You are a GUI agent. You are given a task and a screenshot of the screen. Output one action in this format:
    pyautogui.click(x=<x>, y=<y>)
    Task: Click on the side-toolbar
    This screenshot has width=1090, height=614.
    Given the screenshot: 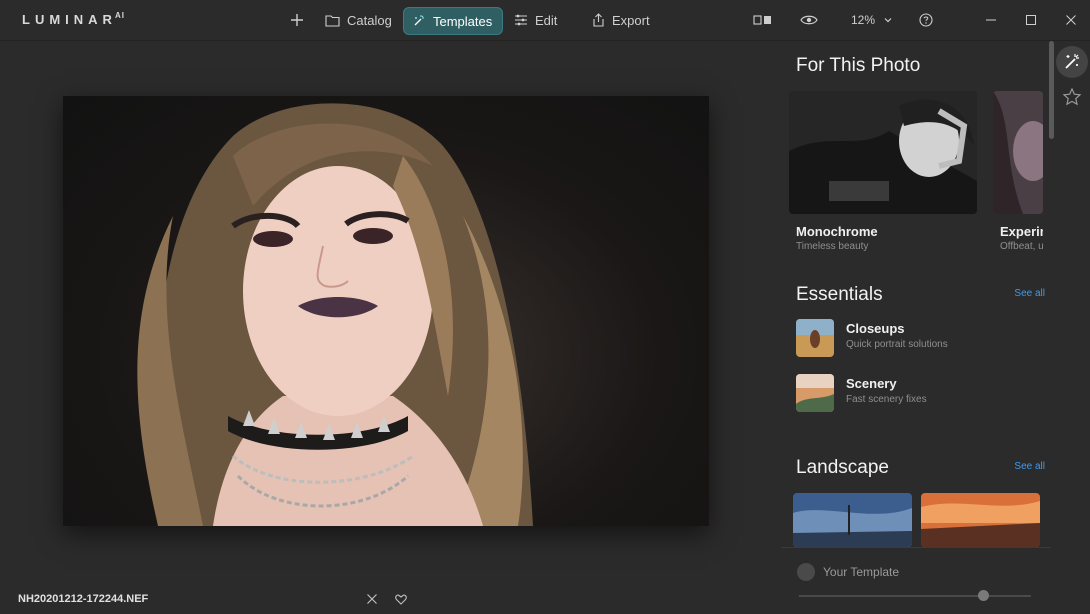 What is the action you would take?
    pyautogui.click(x=1072, y=327)
    